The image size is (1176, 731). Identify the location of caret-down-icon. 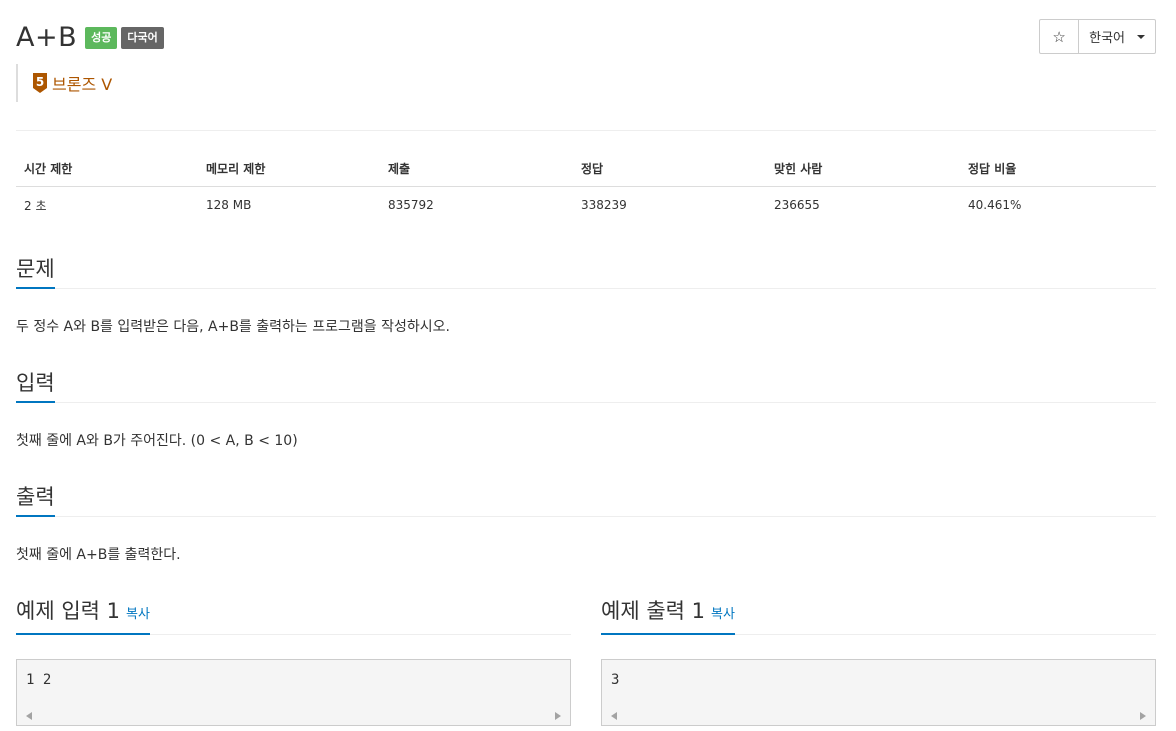
(1141, 36).